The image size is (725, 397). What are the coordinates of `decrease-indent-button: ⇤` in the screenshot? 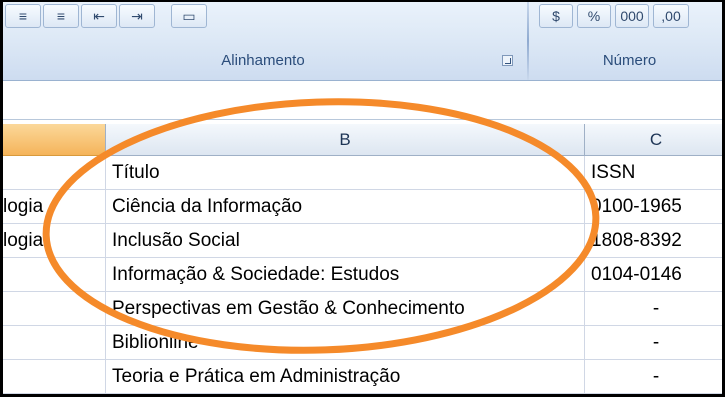 It's located at (99, 16).